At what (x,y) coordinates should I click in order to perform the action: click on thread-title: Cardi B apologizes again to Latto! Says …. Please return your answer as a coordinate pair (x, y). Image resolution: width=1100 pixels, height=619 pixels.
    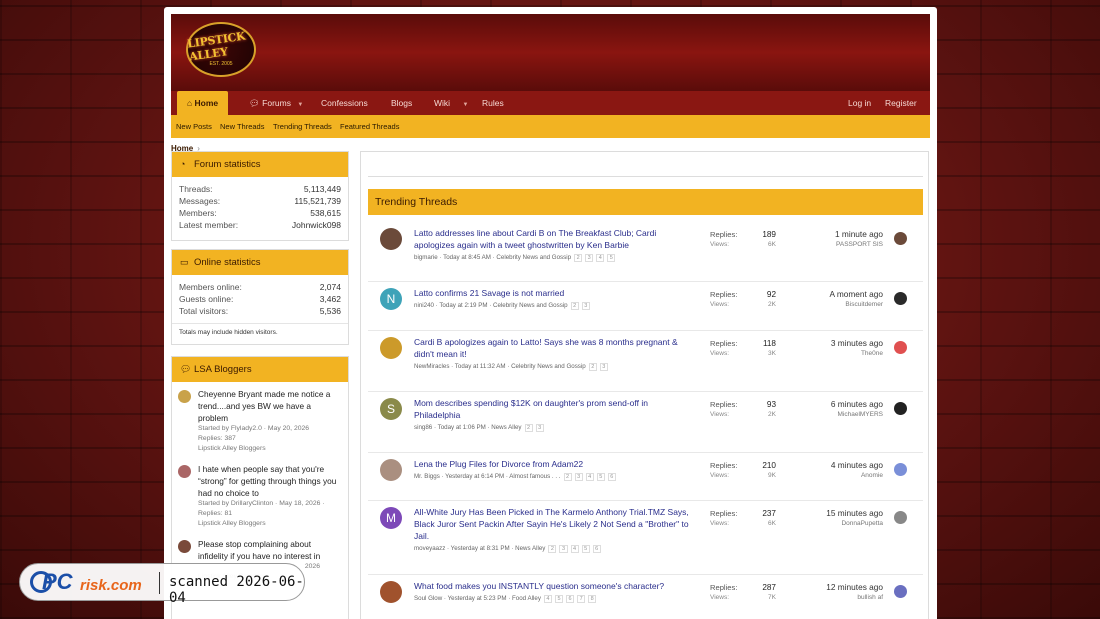
    Looking at the image, I should click on (555, 348).